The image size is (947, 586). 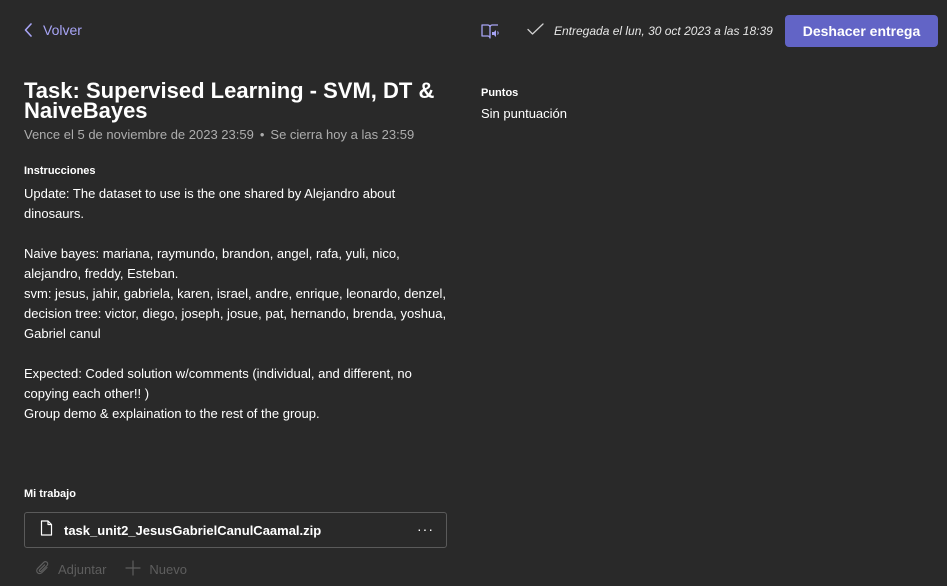 I want to click on my-work-label: Mi trabajo, so click(x=50, y=494).